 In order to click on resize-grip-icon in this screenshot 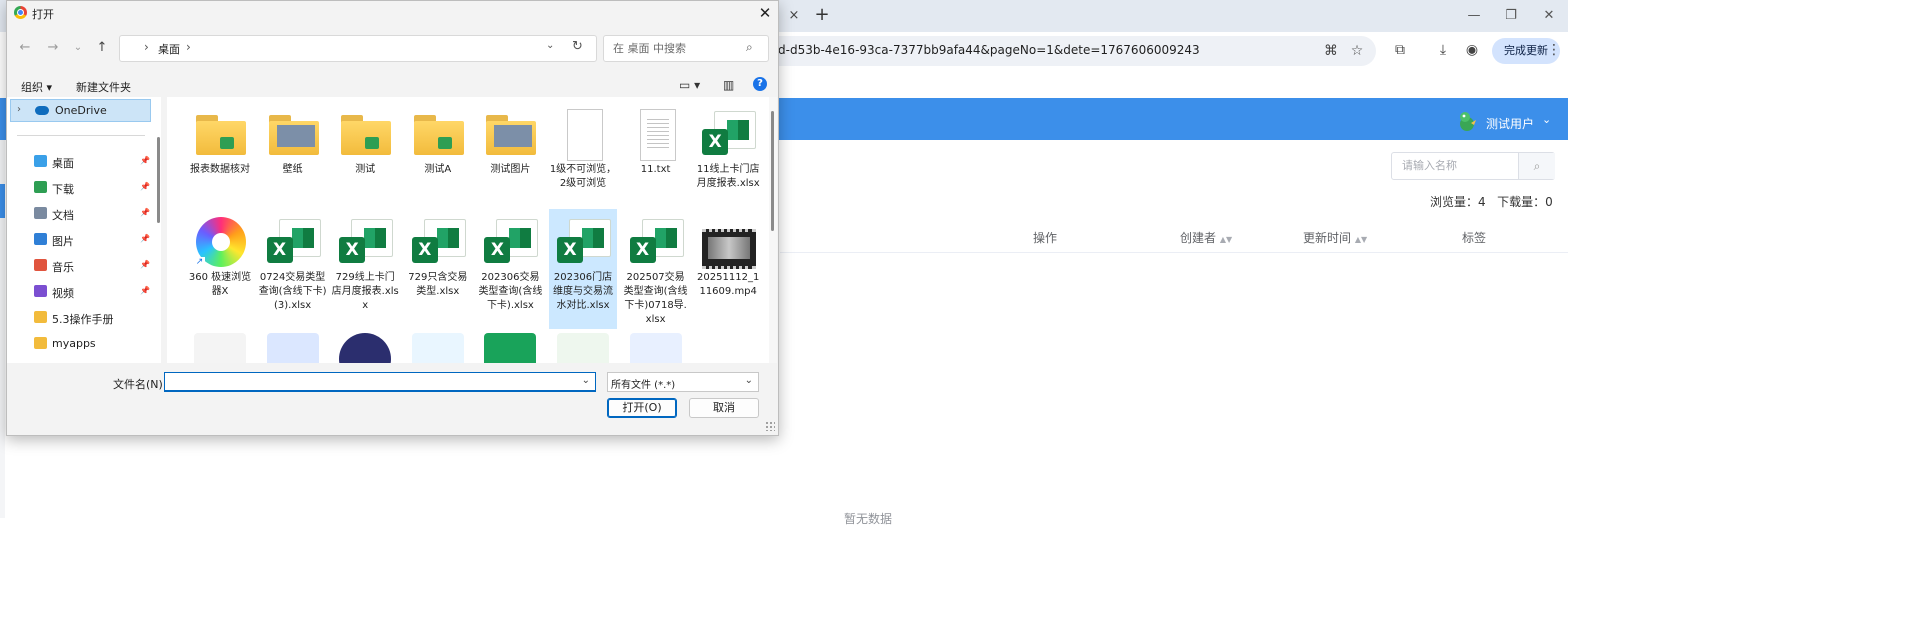, I will do `click(770, 426)`.